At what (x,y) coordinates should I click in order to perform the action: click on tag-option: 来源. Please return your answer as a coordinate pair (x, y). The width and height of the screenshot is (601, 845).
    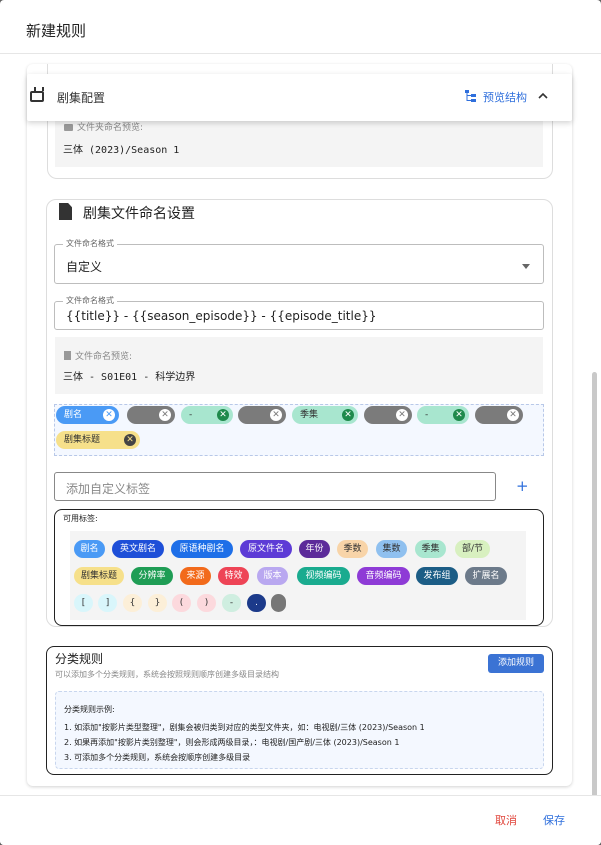
    Looking at the image, I should click on (195, 576).